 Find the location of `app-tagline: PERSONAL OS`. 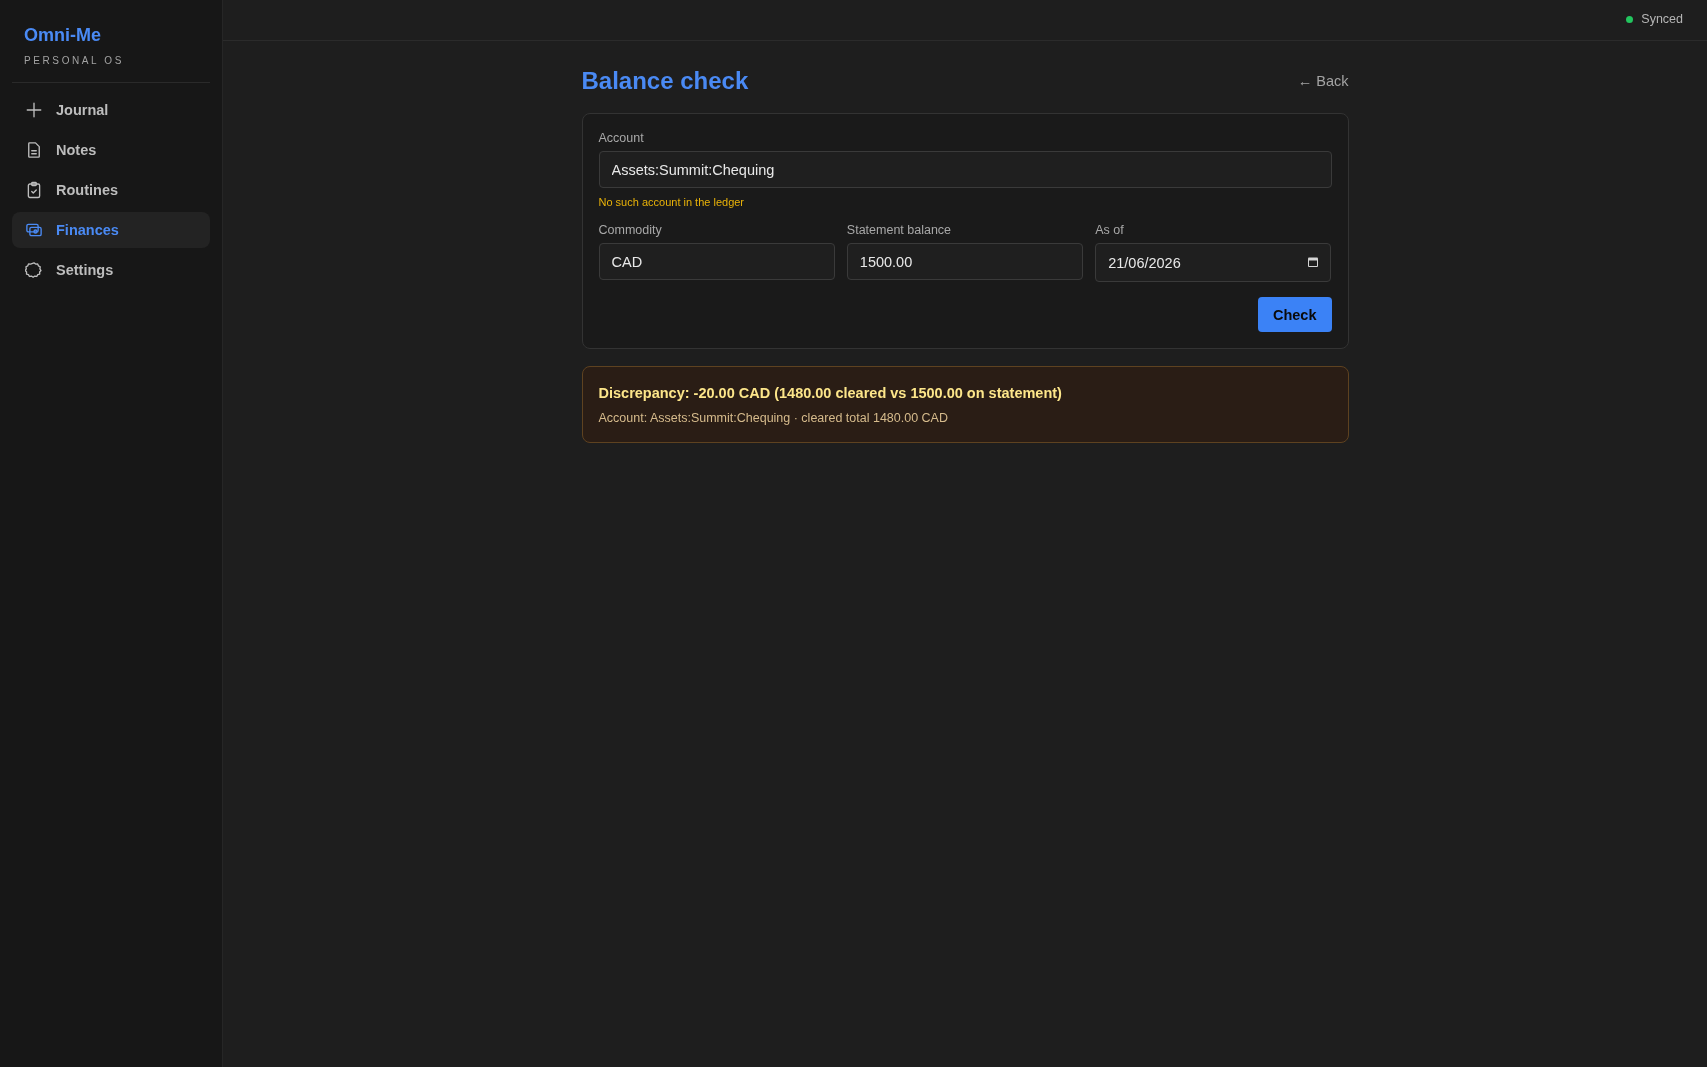

app-tagline: PERSONAL OS is located at coordinates (74, 61).